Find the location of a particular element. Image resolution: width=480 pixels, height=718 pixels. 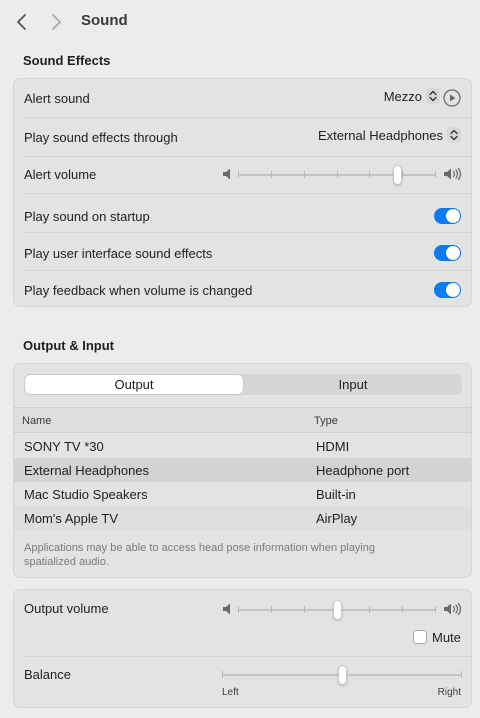

ui-effects-toggle is located at coordinates (447, 253).